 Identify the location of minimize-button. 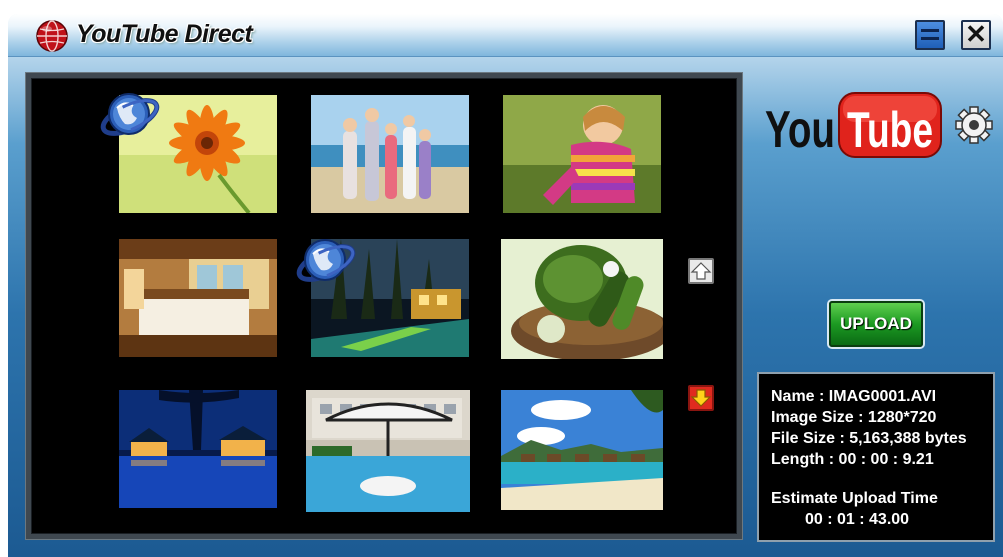
(930, 35).